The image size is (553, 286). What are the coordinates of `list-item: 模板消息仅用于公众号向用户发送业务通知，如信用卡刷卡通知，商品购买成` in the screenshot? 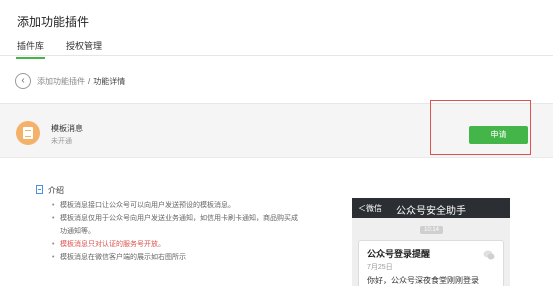 It's located at (175, 218).